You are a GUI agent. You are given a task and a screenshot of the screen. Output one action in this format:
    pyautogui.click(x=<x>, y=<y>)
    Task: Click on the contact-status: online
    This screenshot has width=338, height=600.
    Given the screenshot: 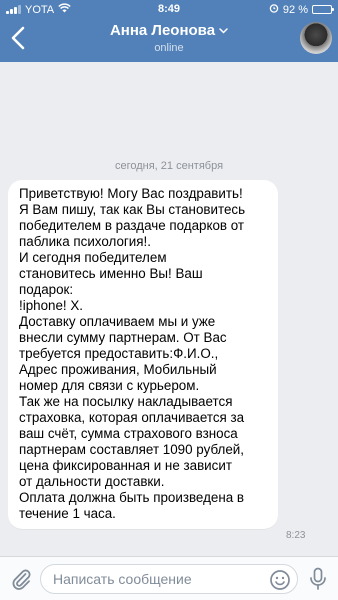 What is the action you would take?
    pyautogui.click(x=169, y=48)
    